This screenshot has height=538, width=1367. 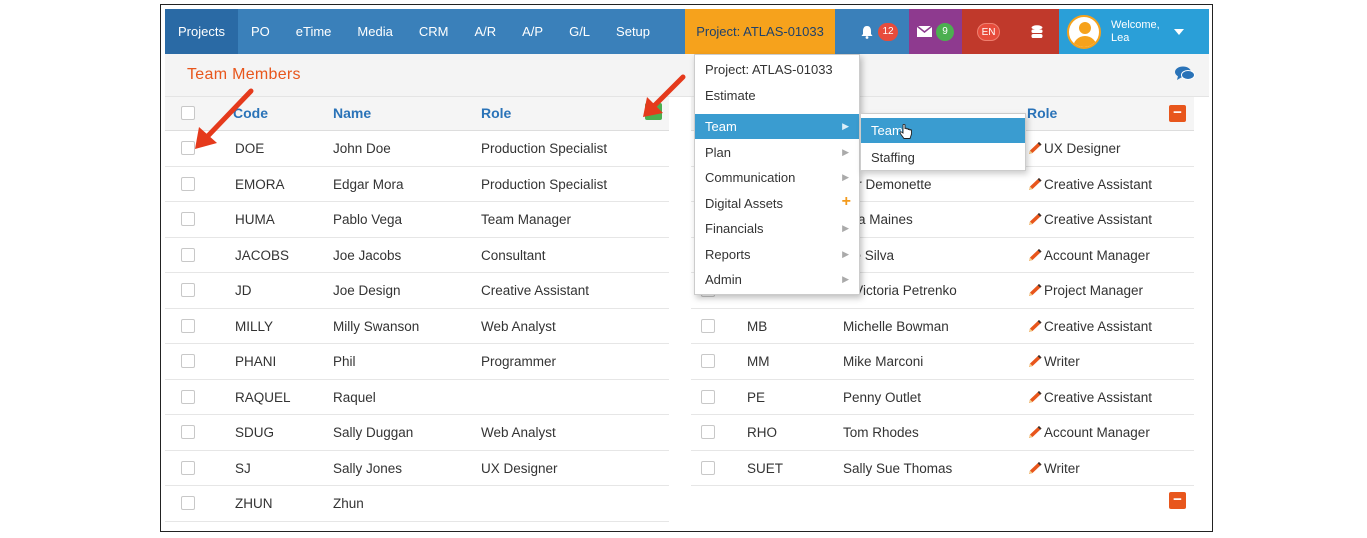 I want to click on menu-item-label: Admin, so click(x=723, y=279).